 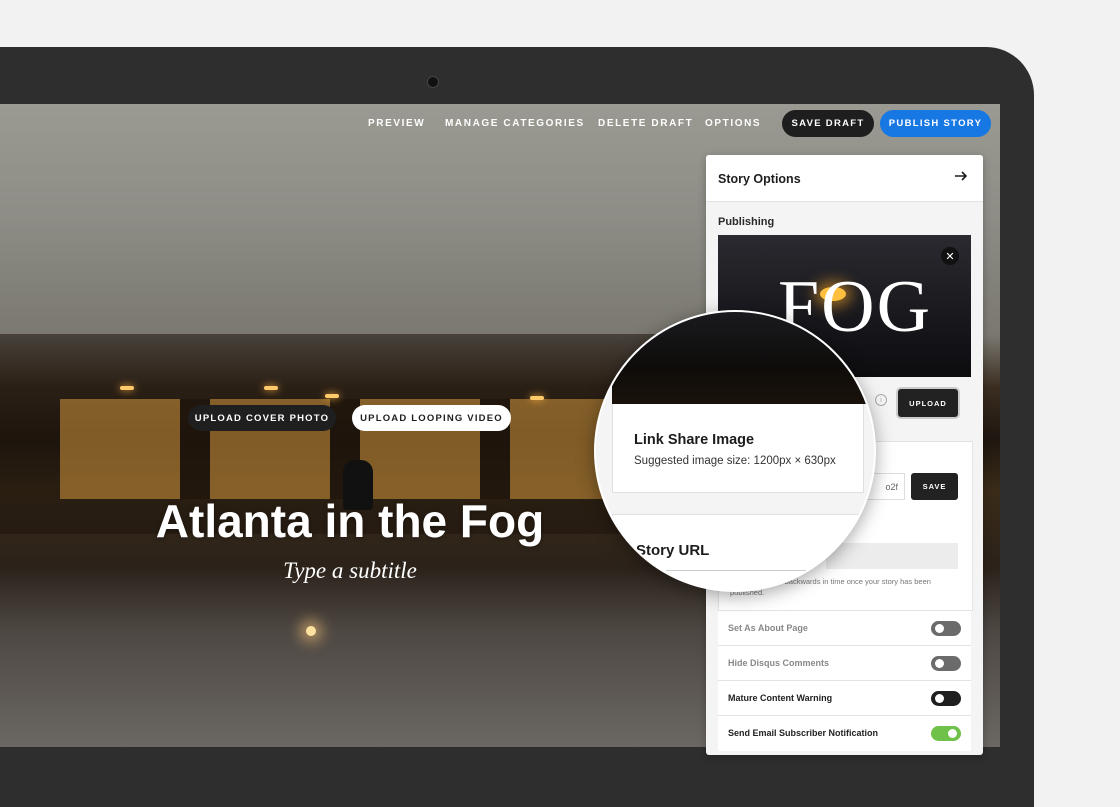 What do you see at coordinates (350, 571) in the screenshot?
I see `subtitle-input: Type a subtitle` at bounding box center [350, 571].